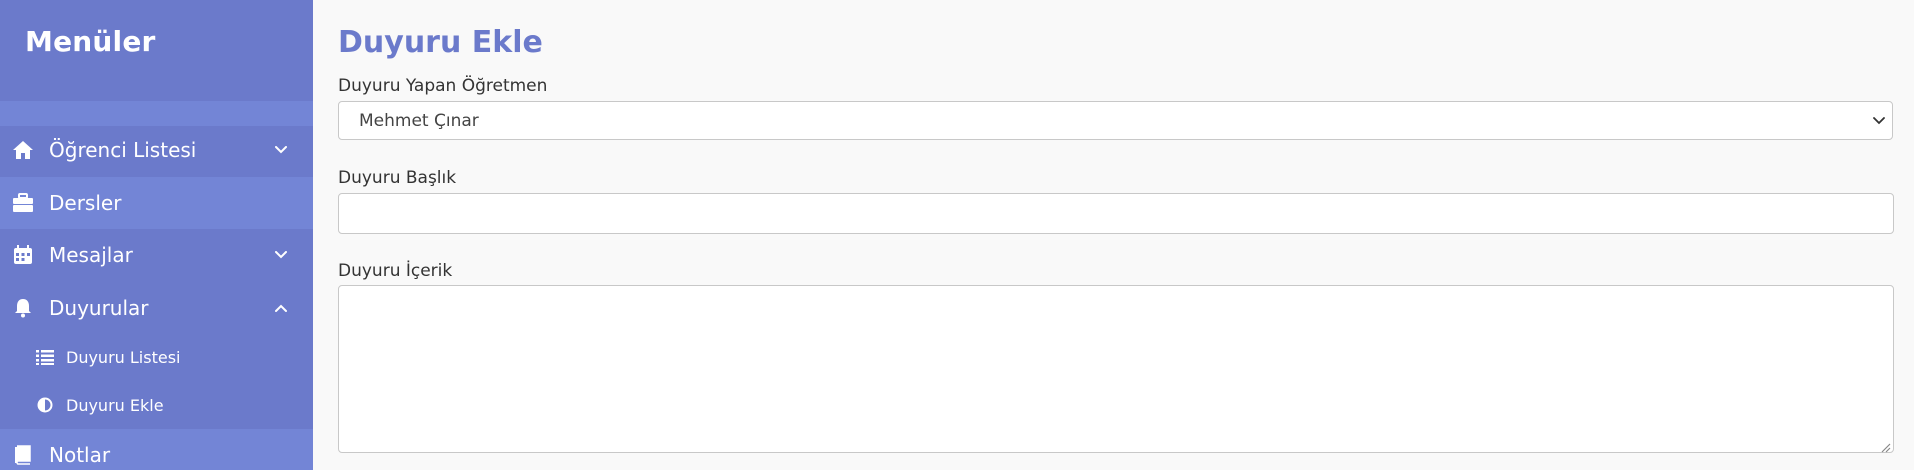  What do you see at coordinates (419, 120) in the screenshot?
I see `teacher-select-value: Mehmet Çınar` at bounding box center [419, 120].